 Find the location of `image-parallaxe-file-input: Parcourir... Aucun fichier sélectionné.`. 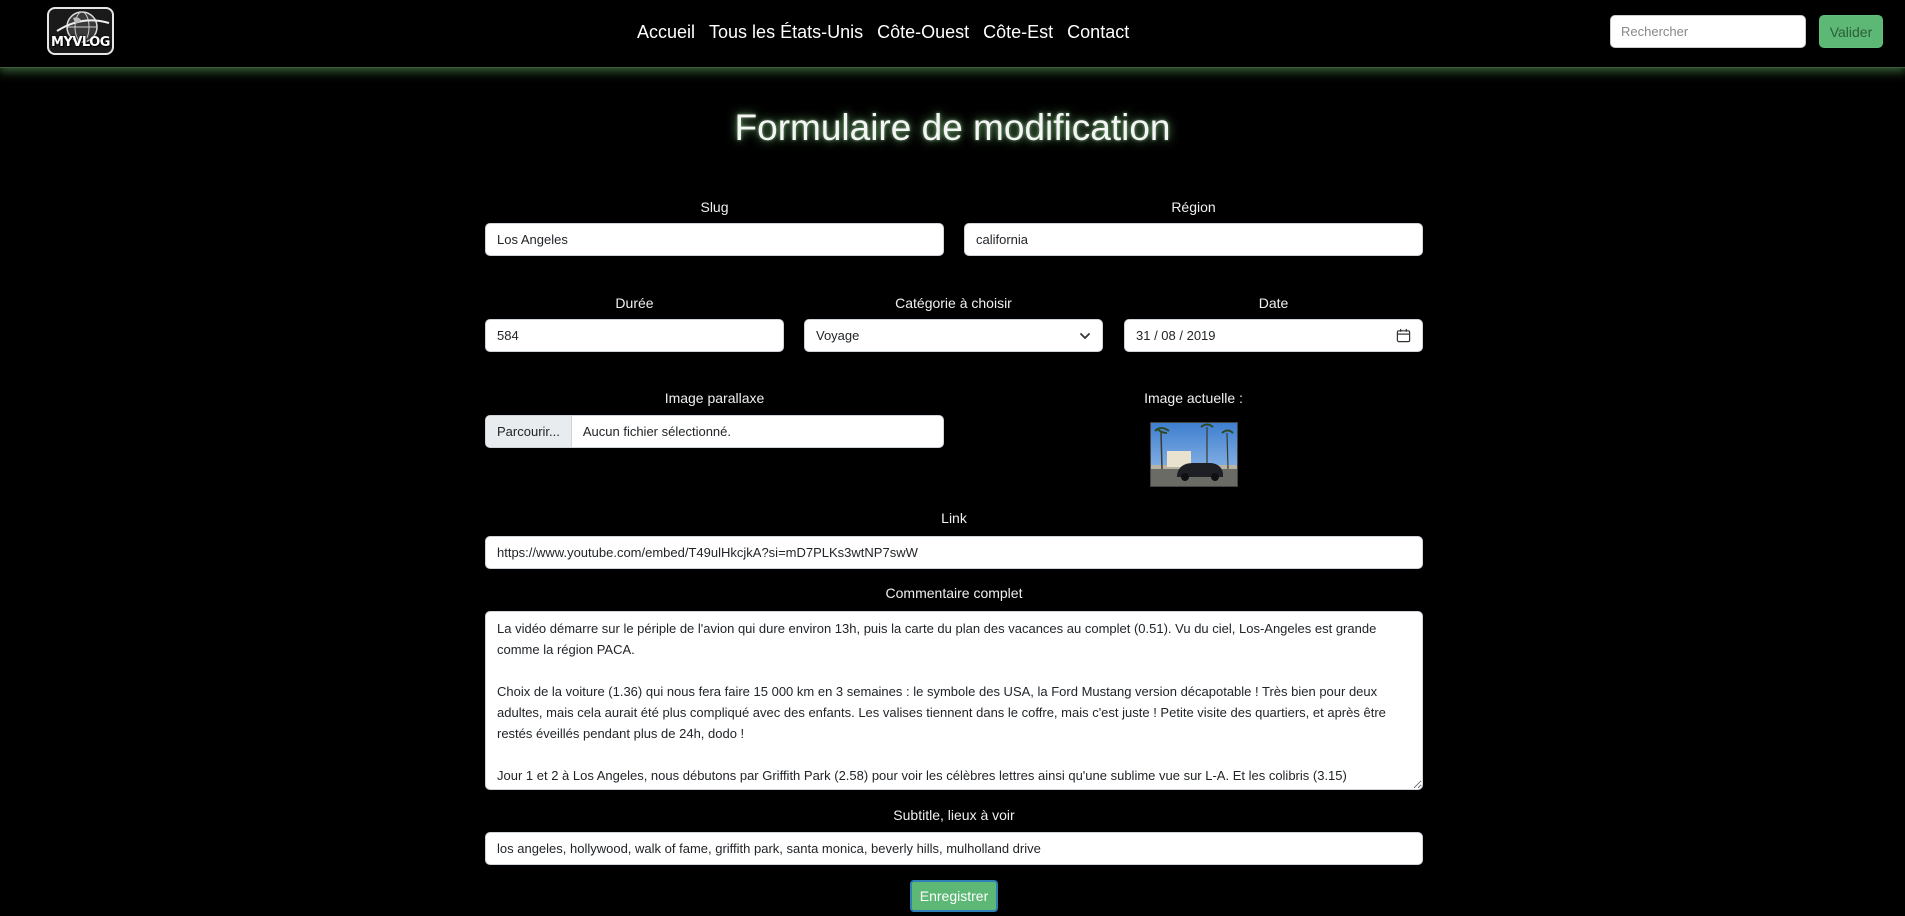

image-parallaxe-file-input: Parcourir... Aucun fichier sélectionné. is located at coordinates (714, 431).